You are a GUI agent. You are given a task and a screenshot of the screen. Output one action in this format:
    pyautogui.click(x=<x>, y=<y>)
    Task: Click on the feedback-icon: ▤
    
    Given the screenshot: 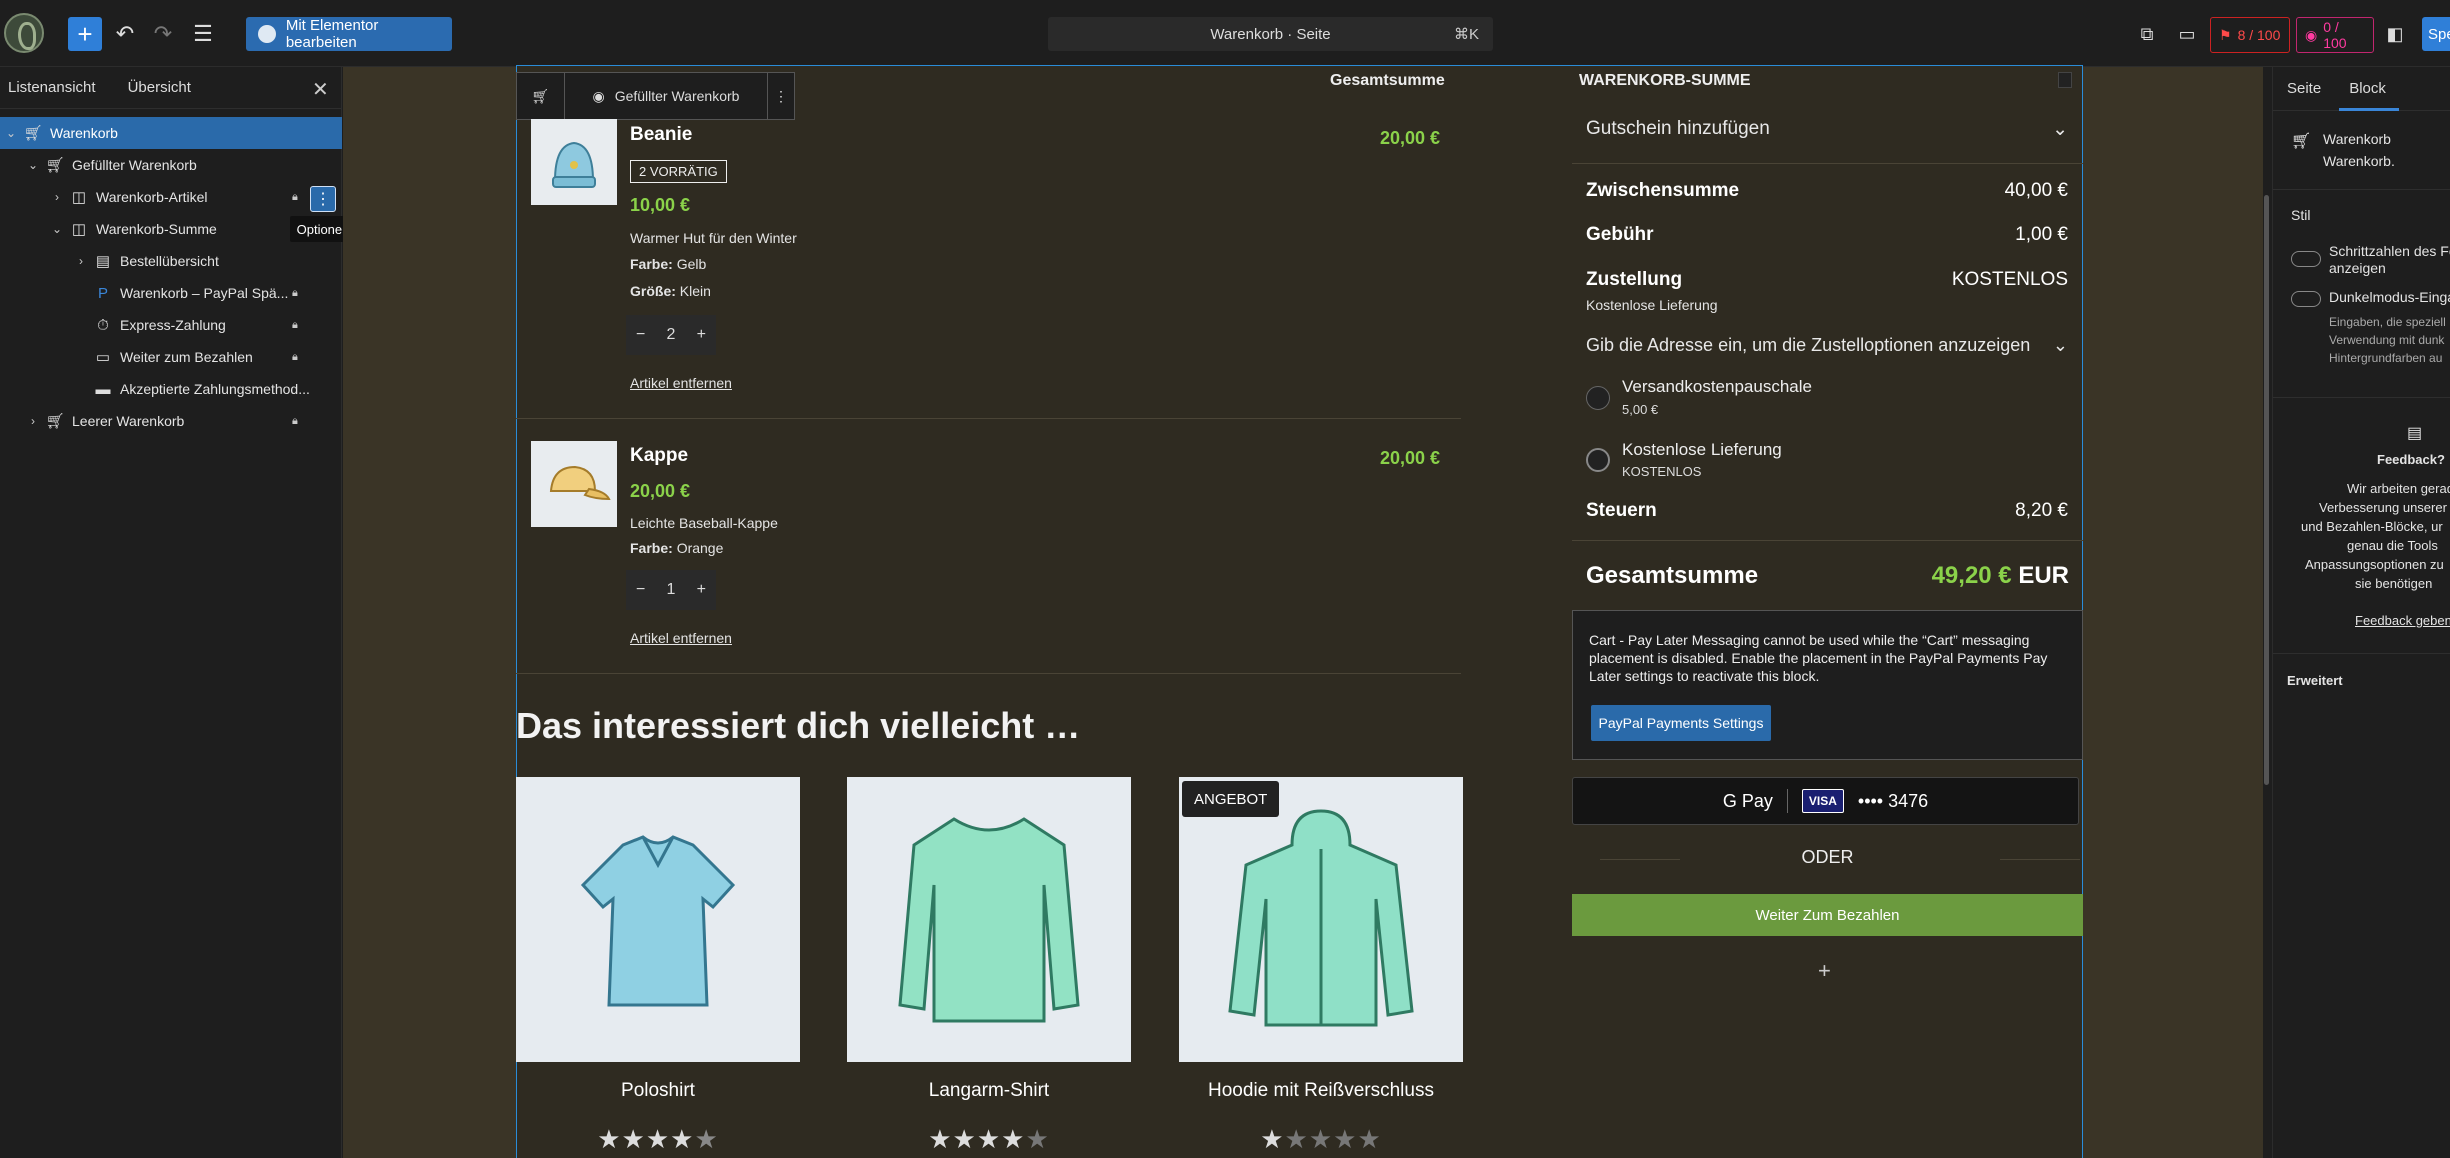 What is the action you would take?
    pyautogui.click(x=2415, y=433)
    